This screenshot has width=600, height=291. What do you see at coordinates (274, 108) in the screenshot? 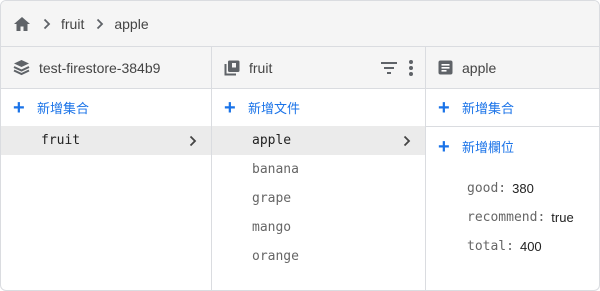
I see `add-document-label: 新增文件` at bounding box center [274, 108].